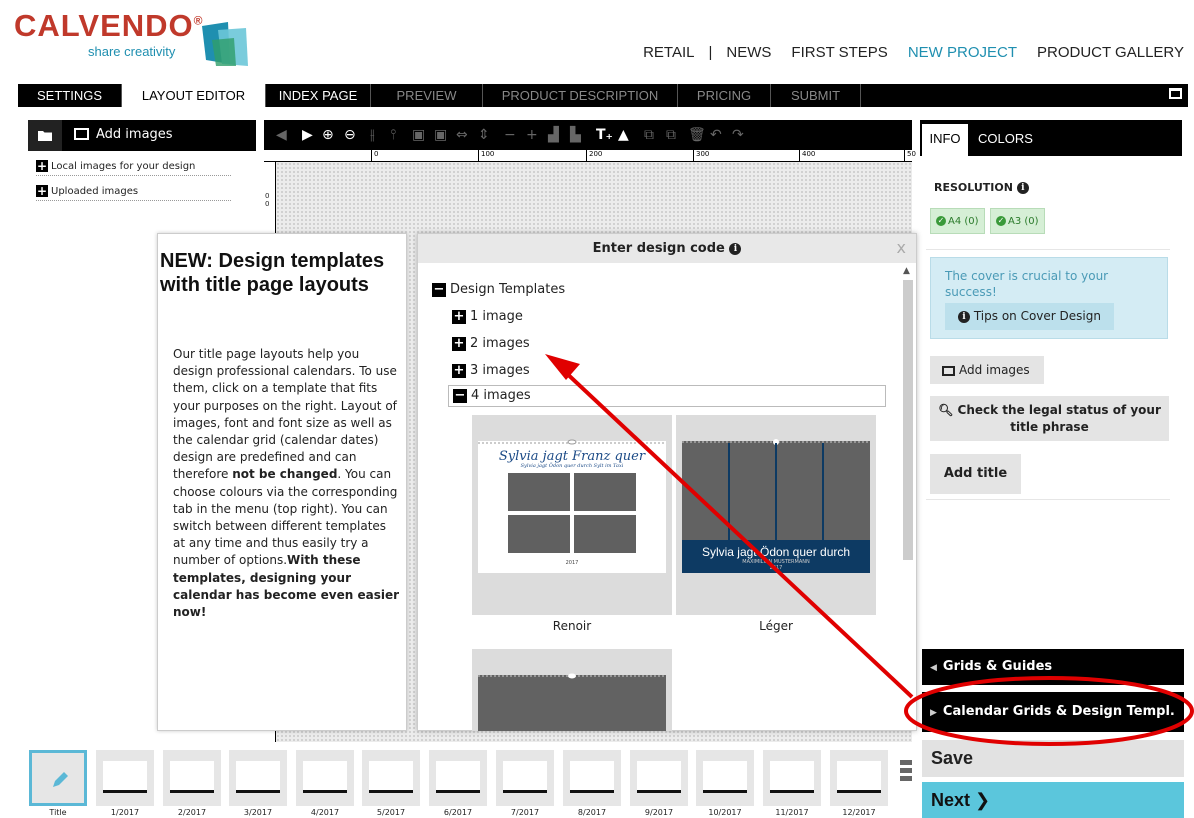 The image size is (1194, 818). What do you see at coordinates (58, 778) in the screenshot?
I see `thumbnail-title` at bounding box center [58, 778].